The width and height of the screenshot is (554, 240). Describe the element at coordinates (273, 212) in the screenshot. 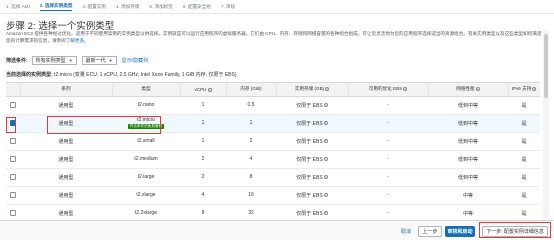

I see `table-row: 通用型 t2.2xlarge 8 32 仅限于 EBS i - 中等是` at that location.